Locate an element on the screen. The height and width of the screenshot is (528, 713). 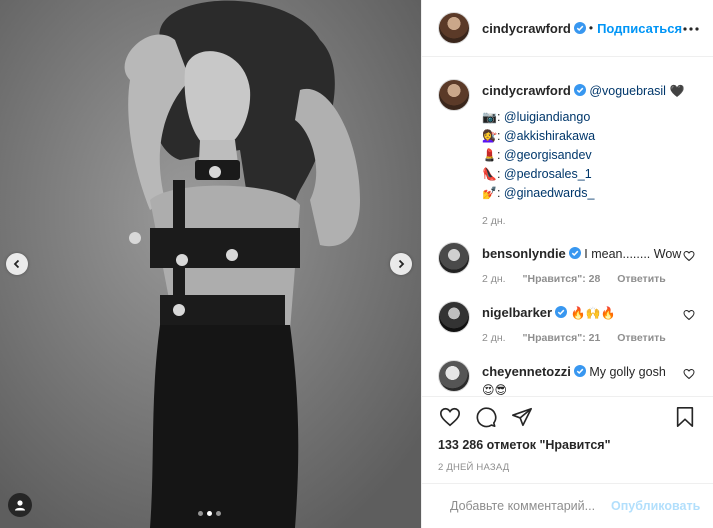
chevron-right-icon is located at coordinates (401, 264).